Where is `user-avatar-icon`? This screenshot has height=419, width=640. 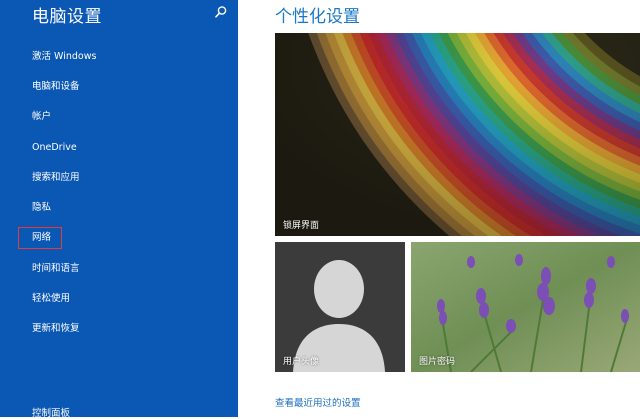
user-avatar-icon is located at coordinates (340, 307).